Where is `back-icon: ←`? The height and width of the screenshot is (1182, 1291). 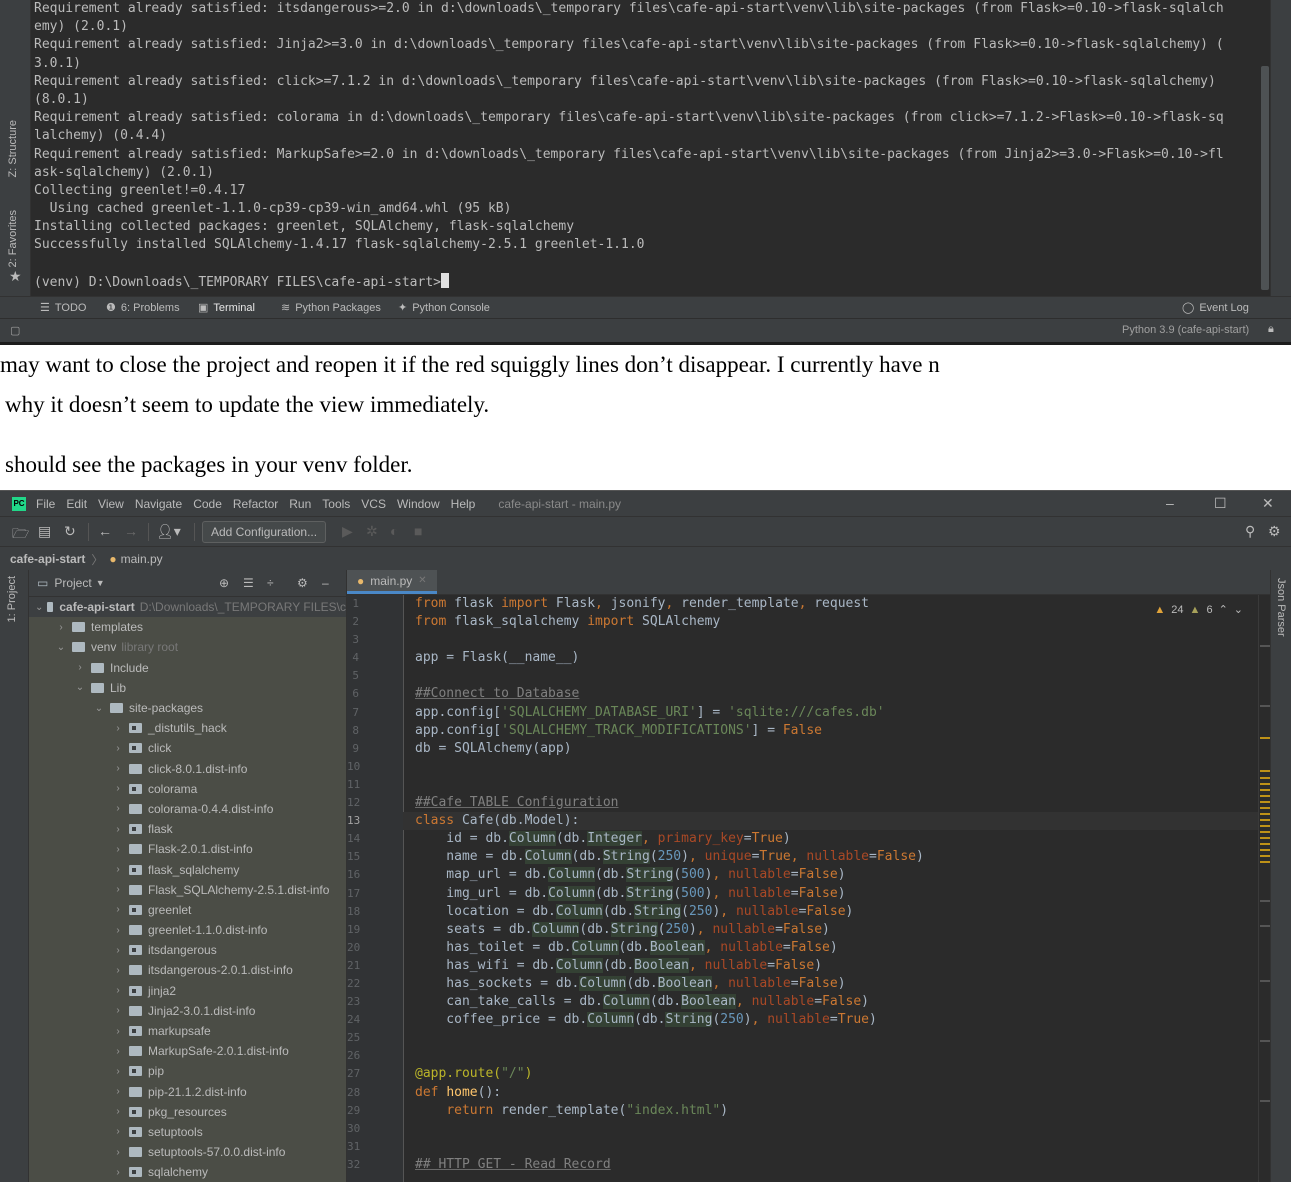
back-icon: ← is located at coordinates (105, 531).